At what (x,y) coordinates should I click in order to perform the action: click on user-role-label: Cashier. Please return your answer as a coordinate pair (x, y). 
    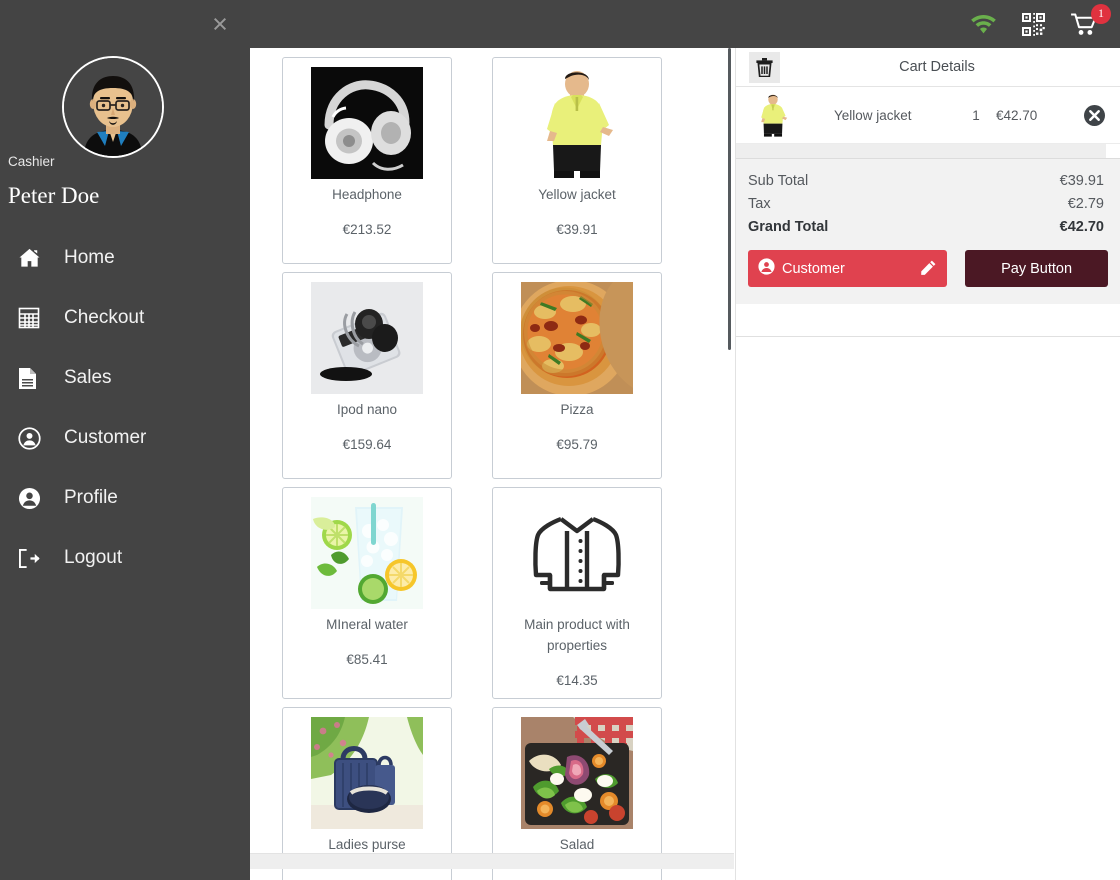
    Looking at the image, I should click on (31, 161).